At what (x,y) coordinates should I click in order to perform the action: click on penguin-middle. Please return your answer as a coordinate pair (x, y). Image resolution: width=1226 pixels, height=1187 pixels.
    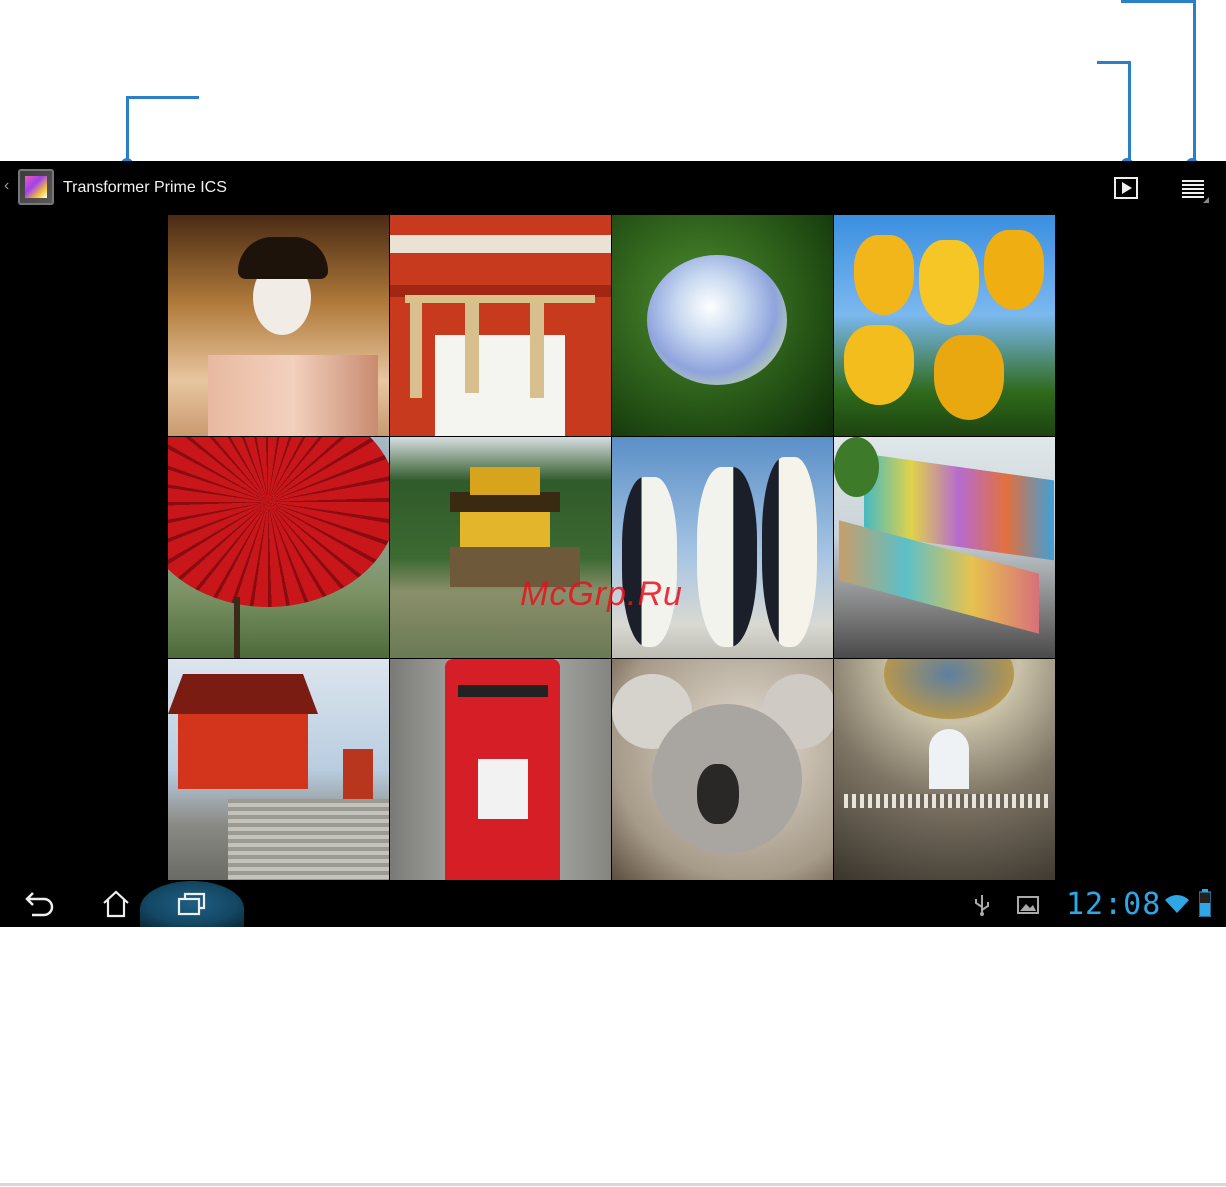
    Looking at the image, I should click on (727, 557).